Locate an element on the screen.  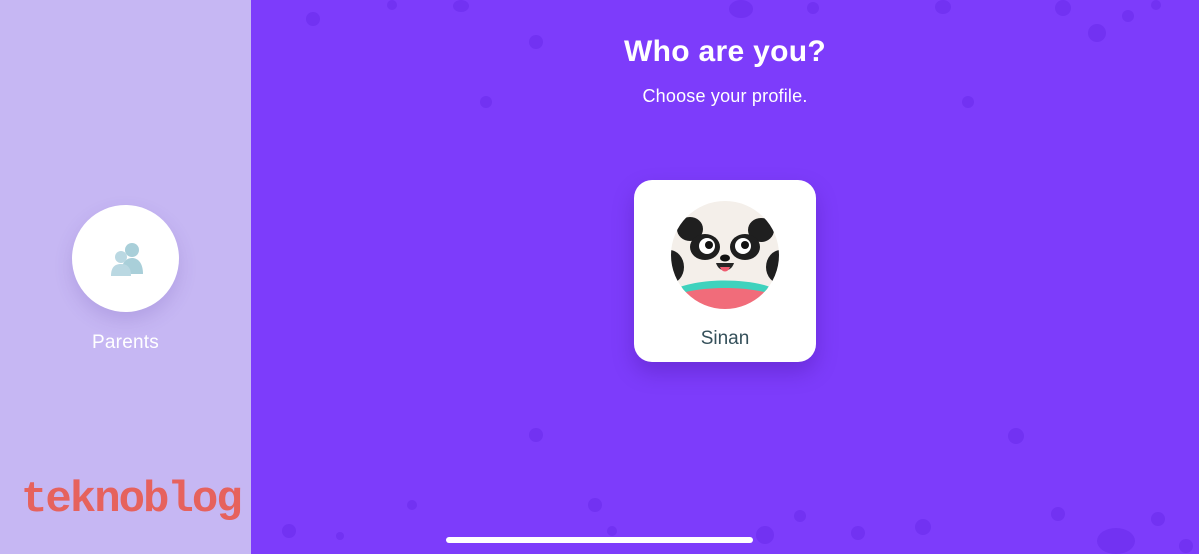
profile-name: Sinan is located at coordinates (725, 338).